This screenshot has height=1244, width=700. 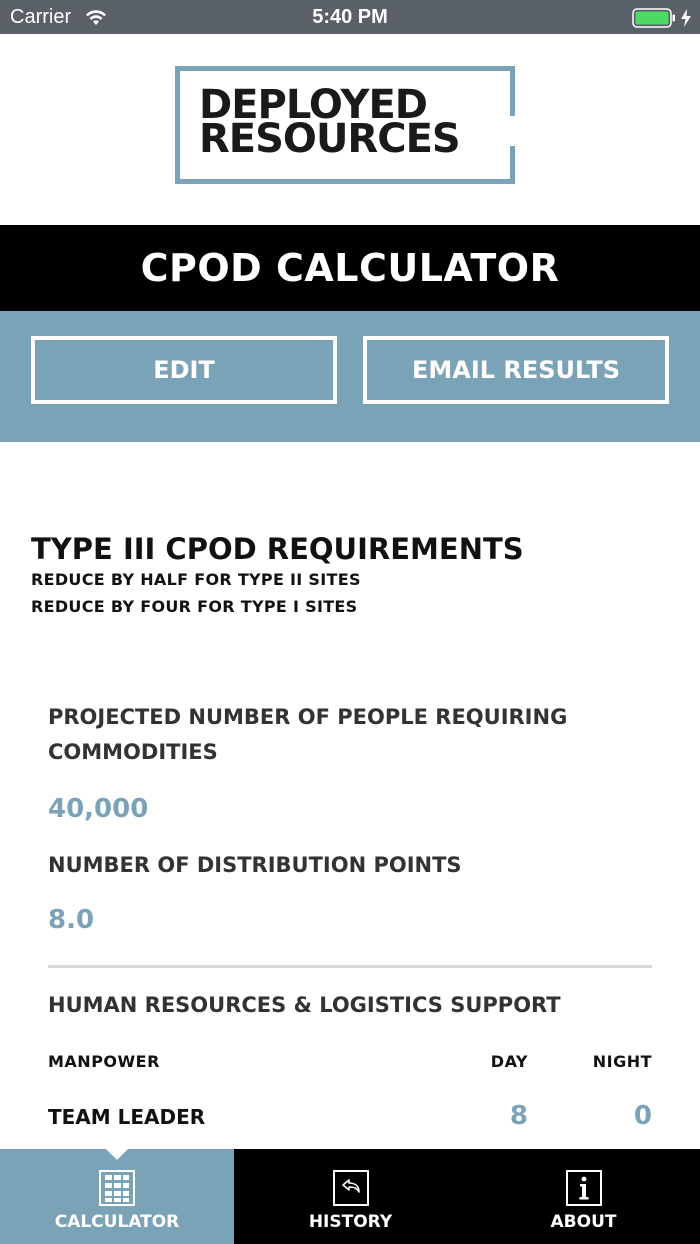 I want to click on tab-history: HISTORY, so click(x=350, y=1196).